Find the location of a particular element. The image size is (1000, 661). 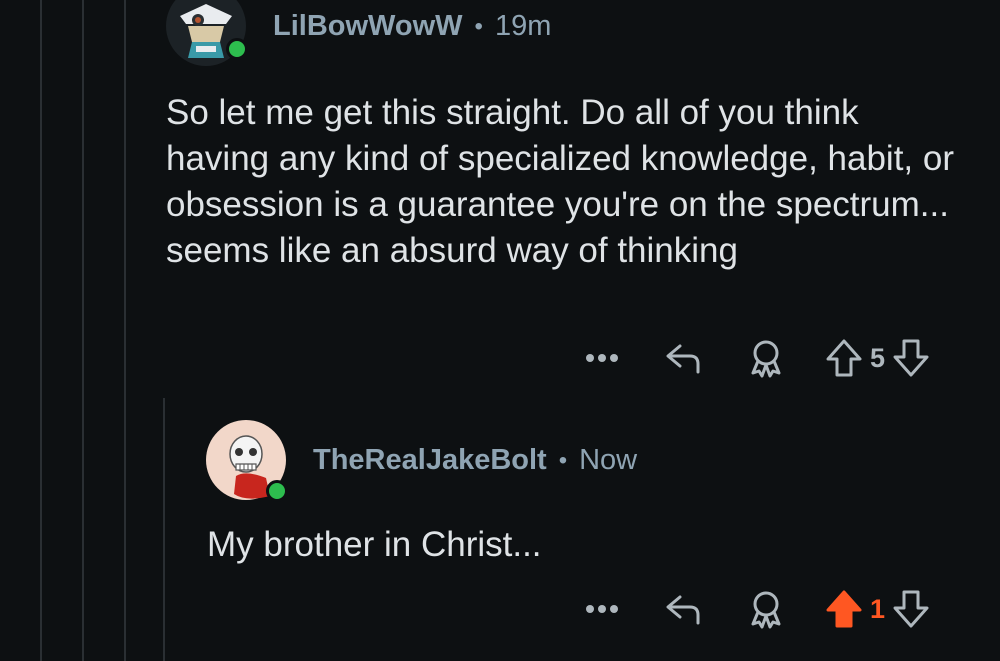

username: LilBowWowW is located at coordinates (368, 26).